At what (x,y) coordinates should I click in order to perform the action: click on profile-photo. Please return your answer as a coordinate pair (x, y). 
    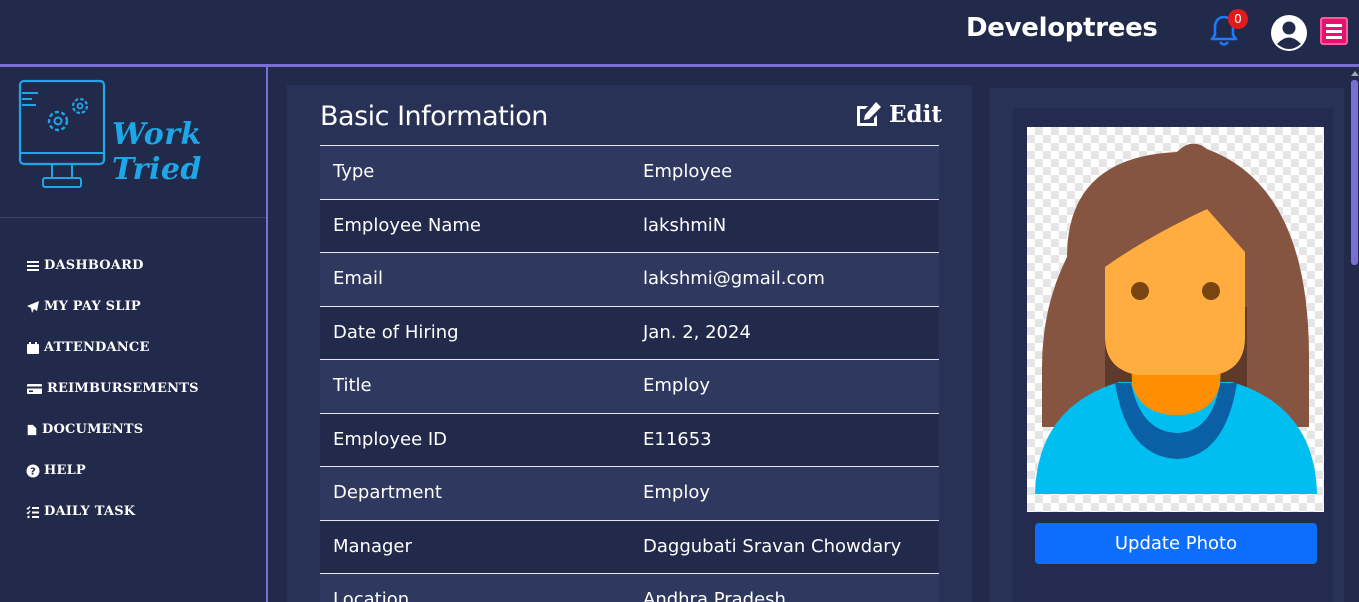
    Looking at the image, I should click on (1175, 319).